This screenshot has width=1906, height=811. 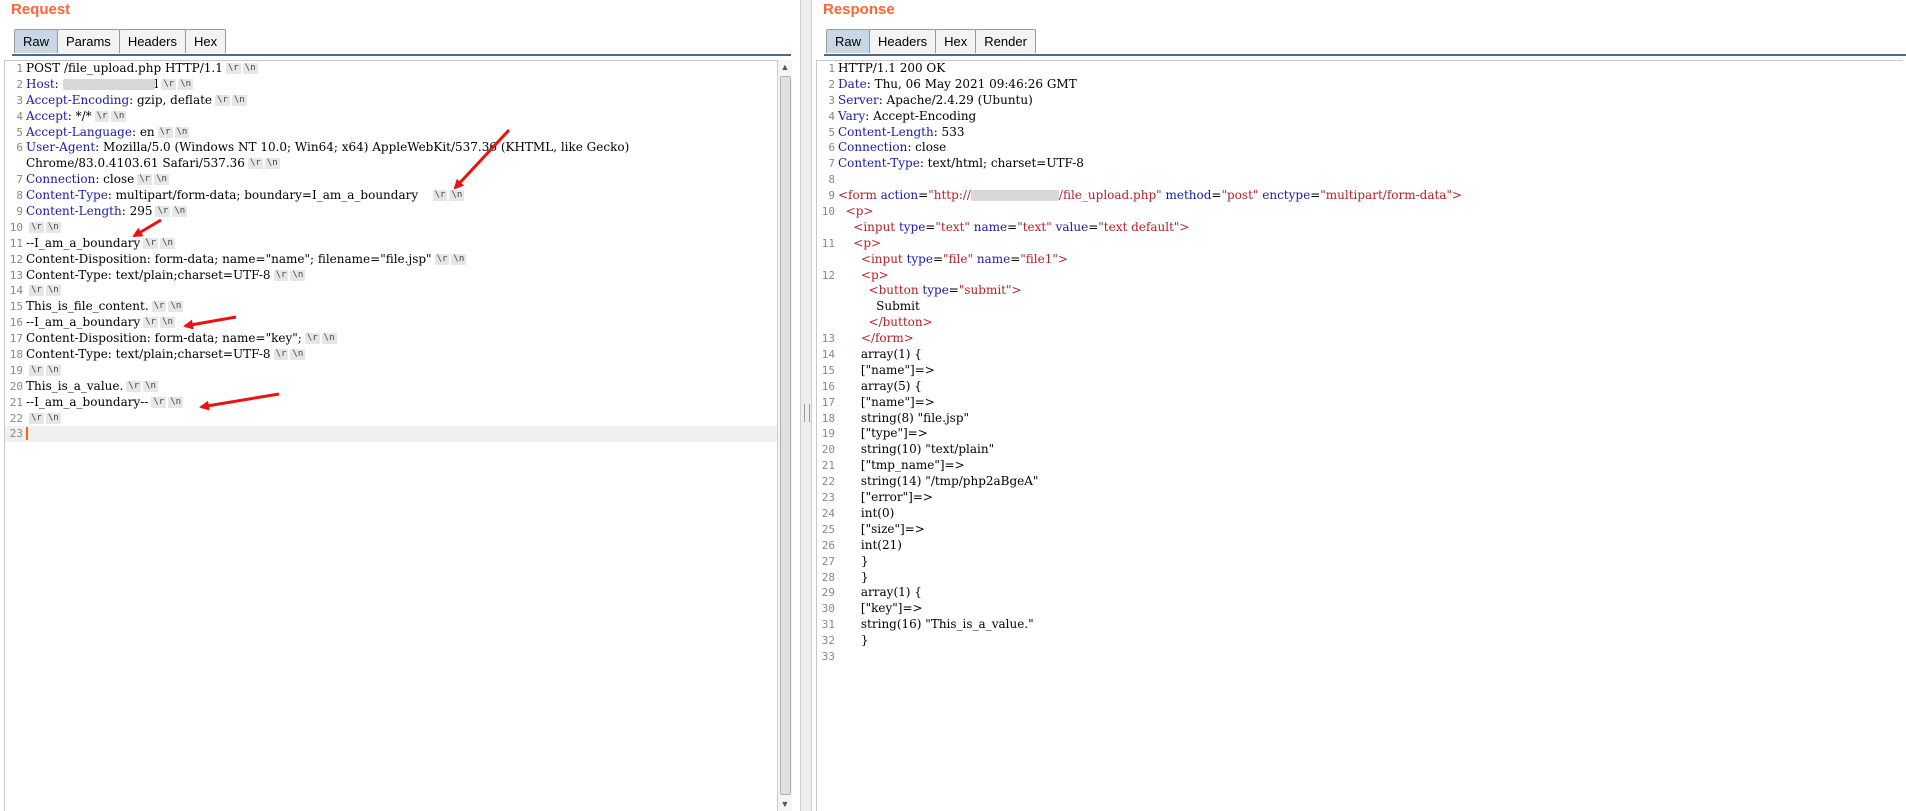 What do you see at coordinates (1360, 355) in the screenshot?
I see `response-line: 14 array(1) {` at bounding box center [1360, 355].